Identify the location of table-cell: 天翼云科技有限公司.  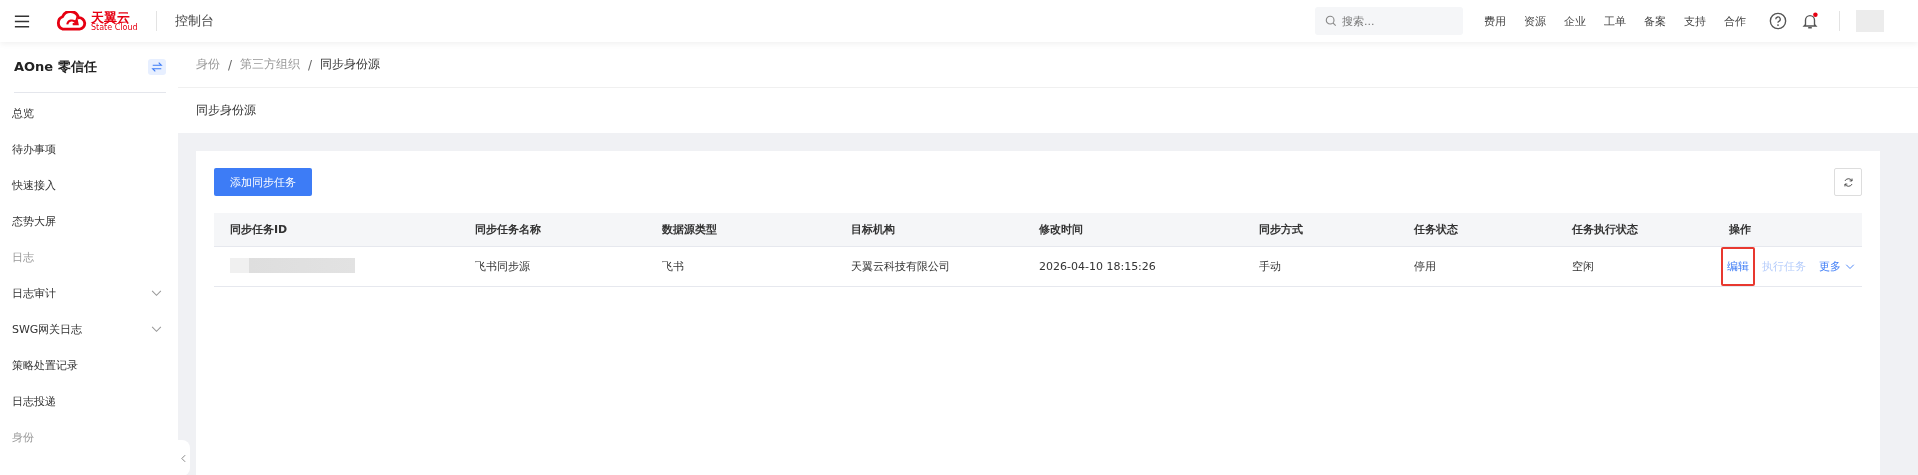
(900, 266).